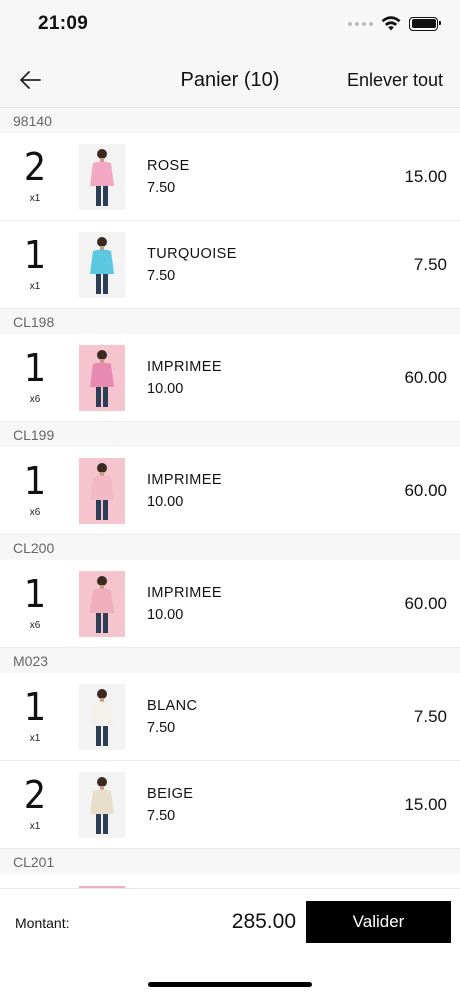  I want to click on status-bar: 21:09, so click(230, 25).